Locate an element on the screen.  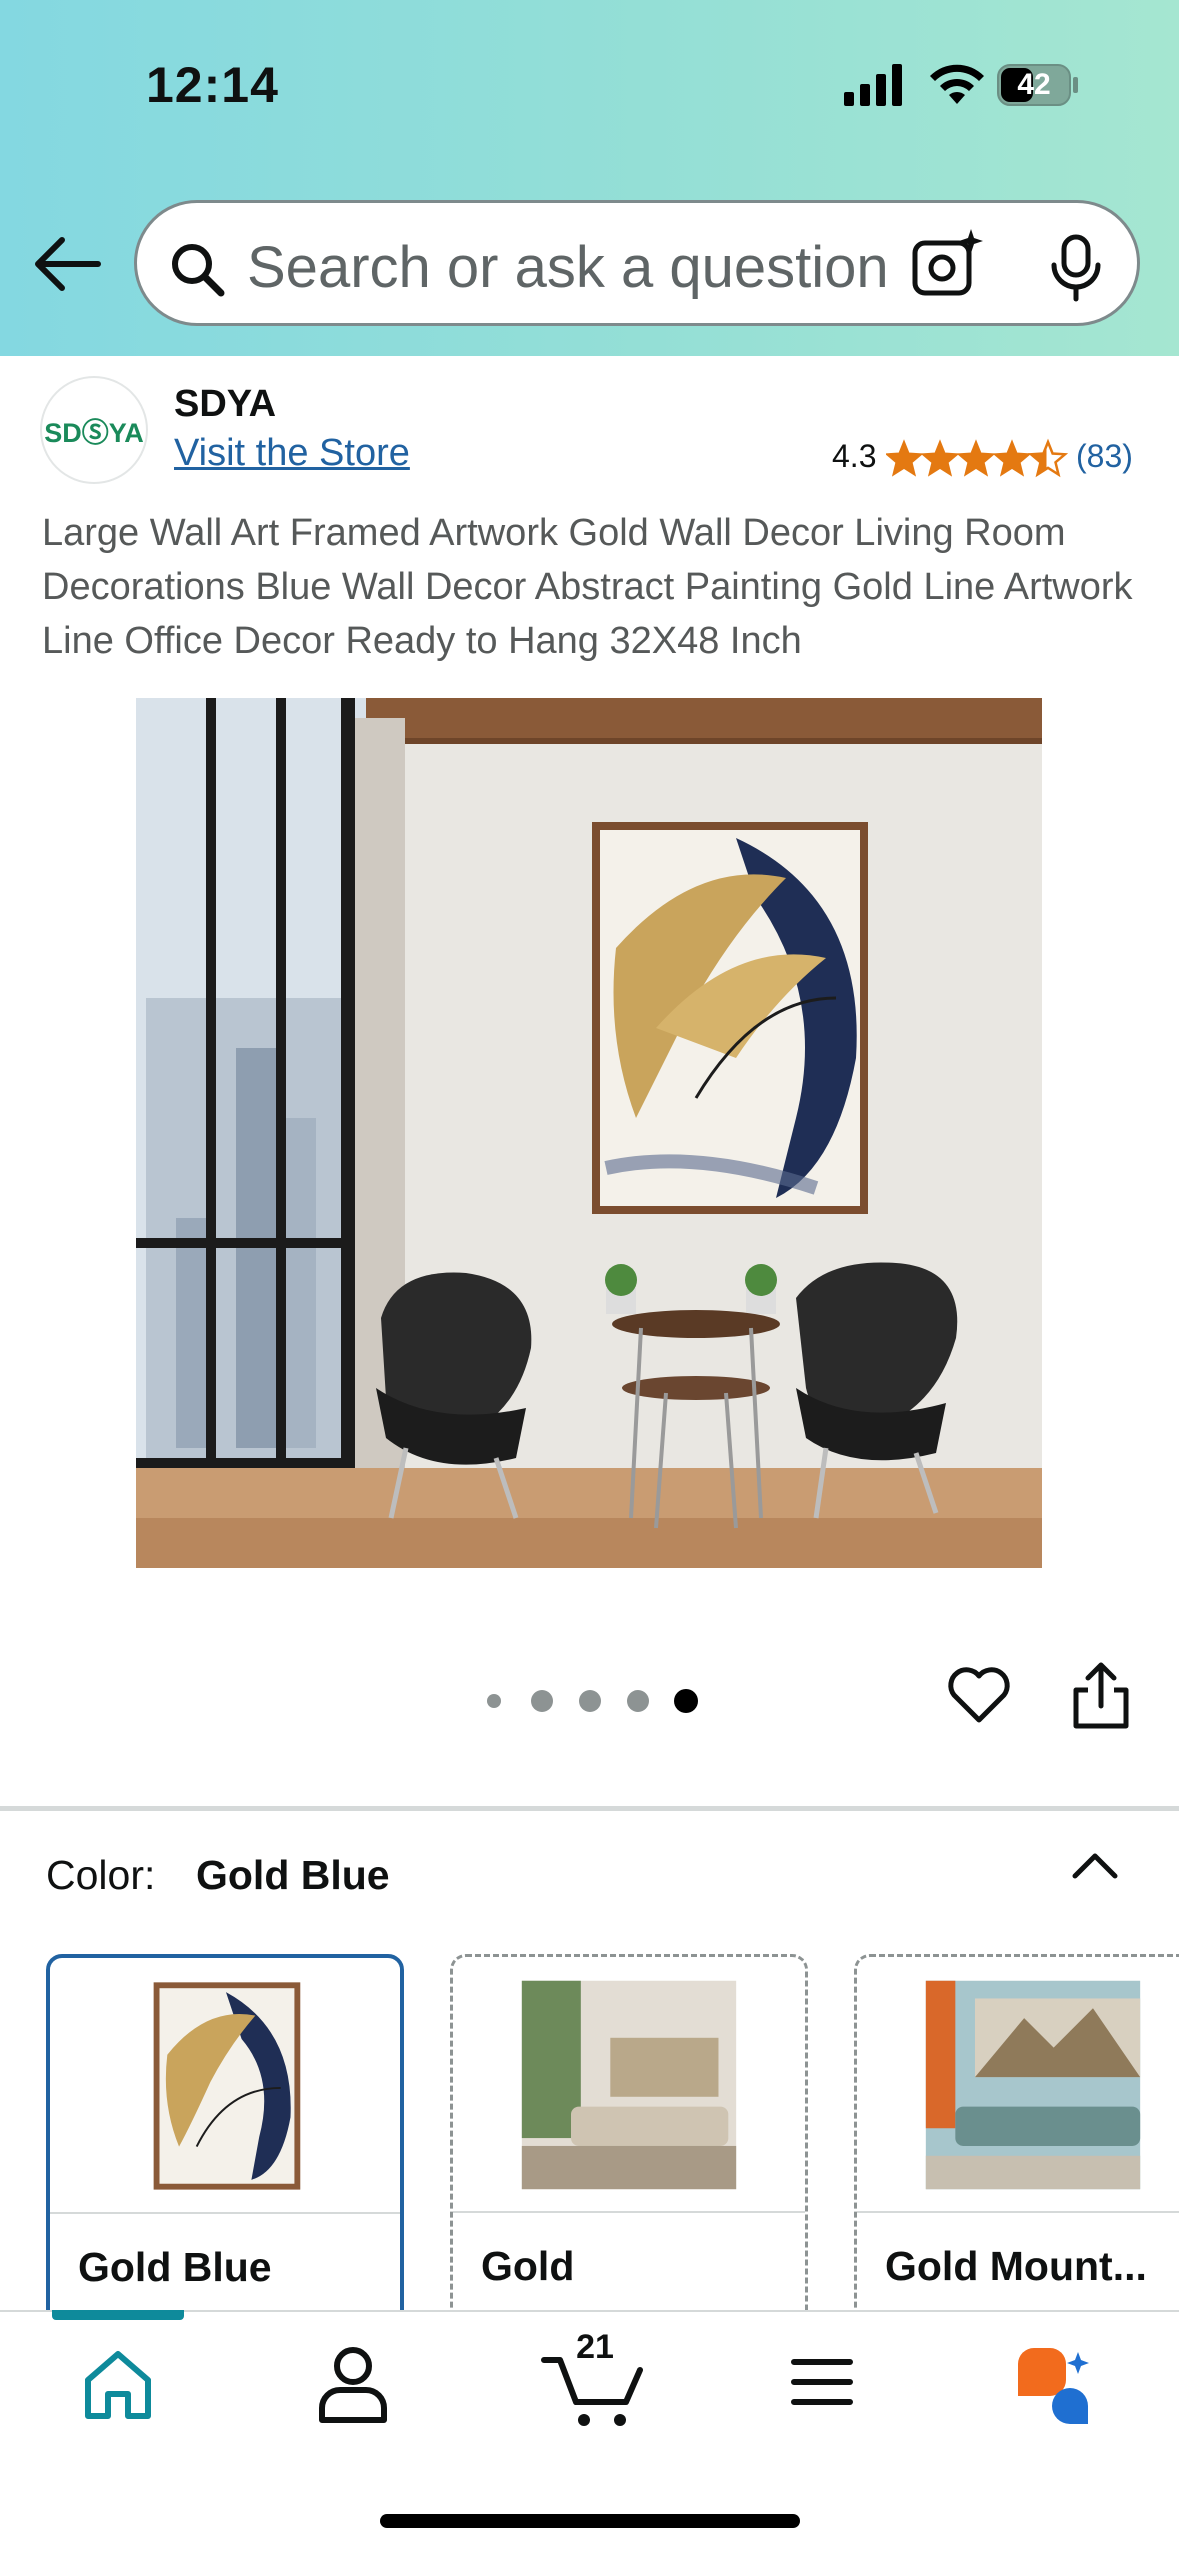
color-label: Color: is located at coordinates (101, 1875).